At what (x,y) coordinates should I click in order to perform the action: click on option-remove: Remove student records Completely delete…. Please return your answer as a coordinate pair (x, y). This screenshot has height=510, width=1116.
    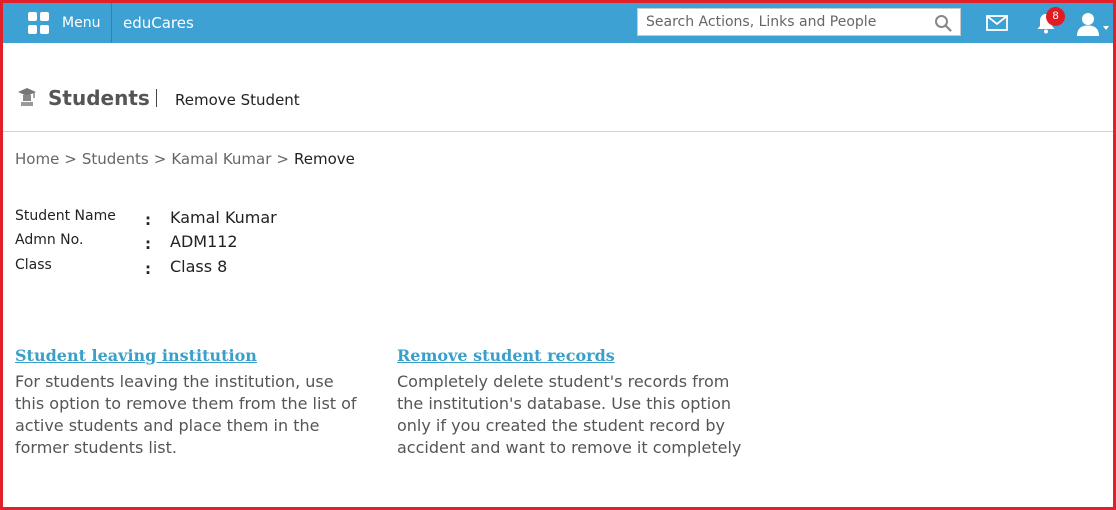
    Looking at the image, I should click on (569, 402).